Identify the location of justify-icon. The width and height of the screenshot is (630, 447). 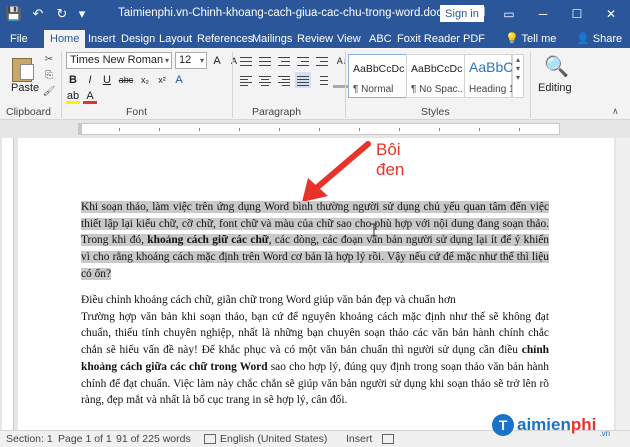
(303, 80).